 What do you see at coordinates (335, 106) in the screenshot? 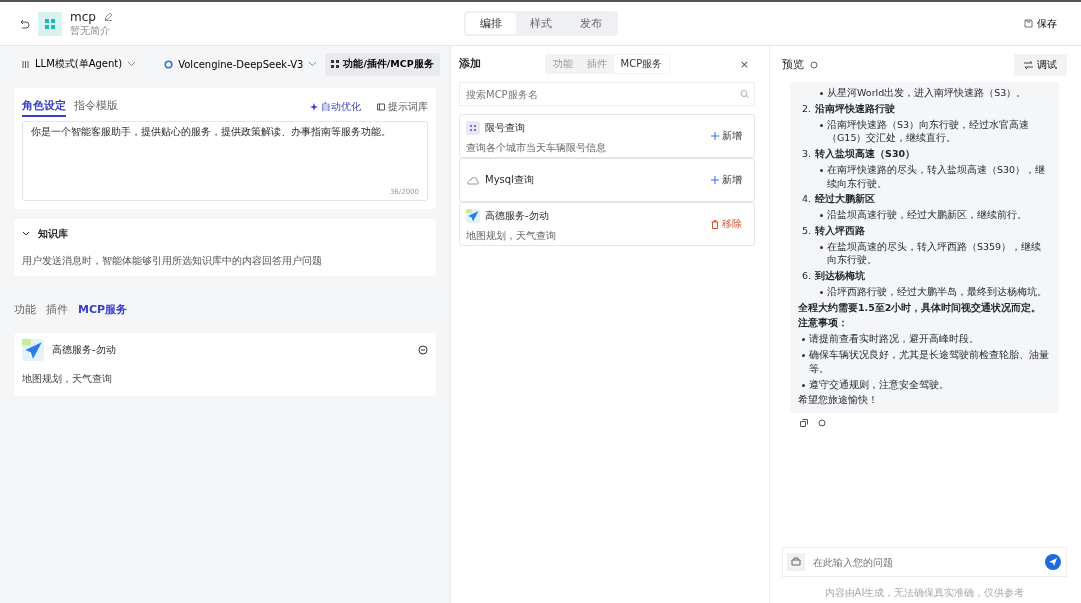
I see `optimize-button: 自动优化` at bounding box center [335, 106].